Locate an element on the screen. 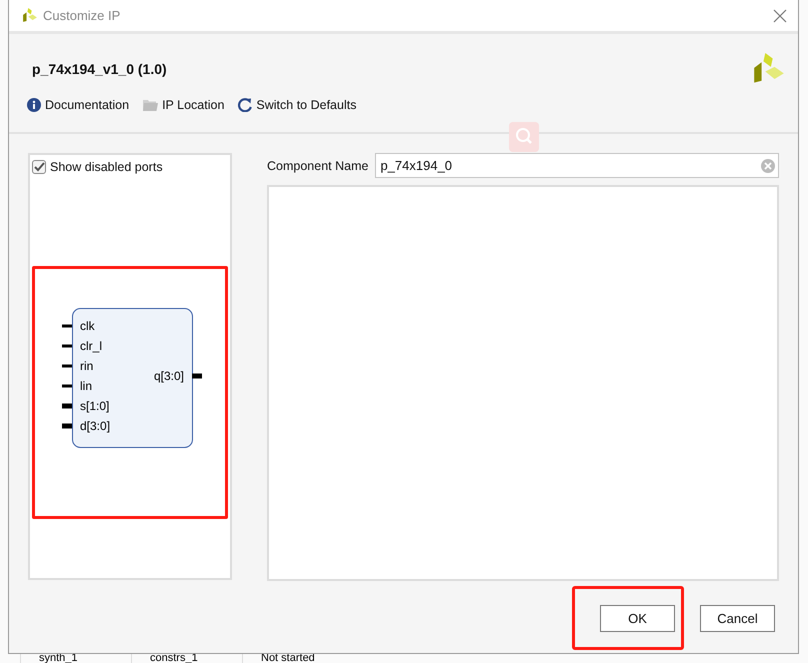  info-icon is located at coordinates (34, 105).